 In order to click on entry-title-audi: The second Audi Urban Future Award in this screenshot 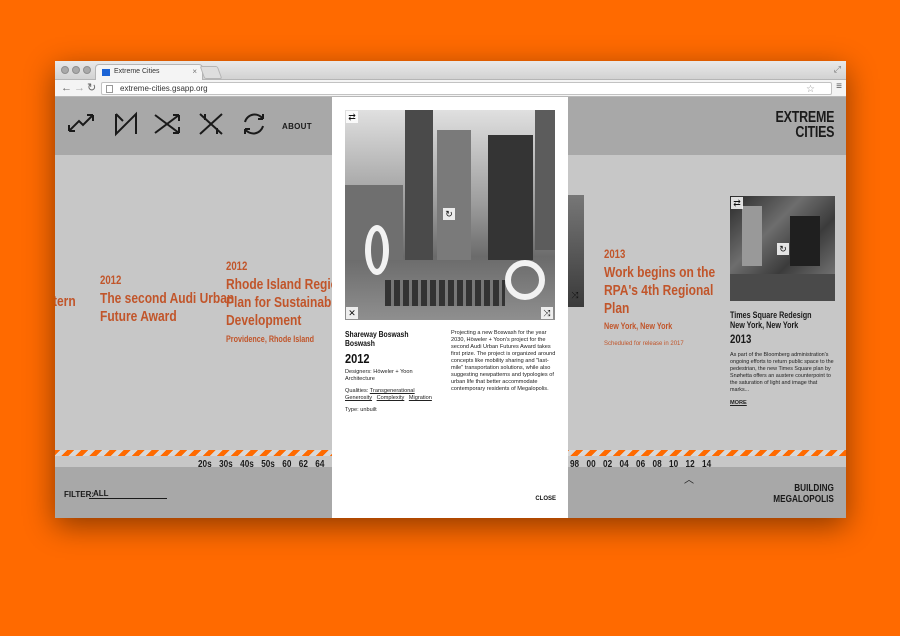, I will do `click(167, 308)`.